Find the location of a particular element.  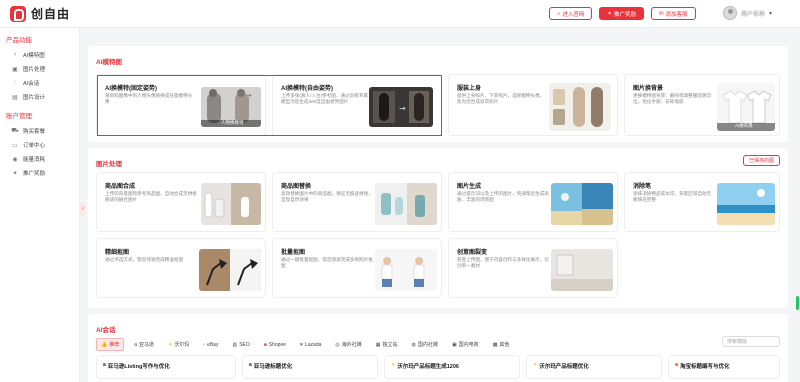

card-desc: 通过一键批量抠图，帮您快速完成多张照片抠图 is located at coordinates (327, 262).